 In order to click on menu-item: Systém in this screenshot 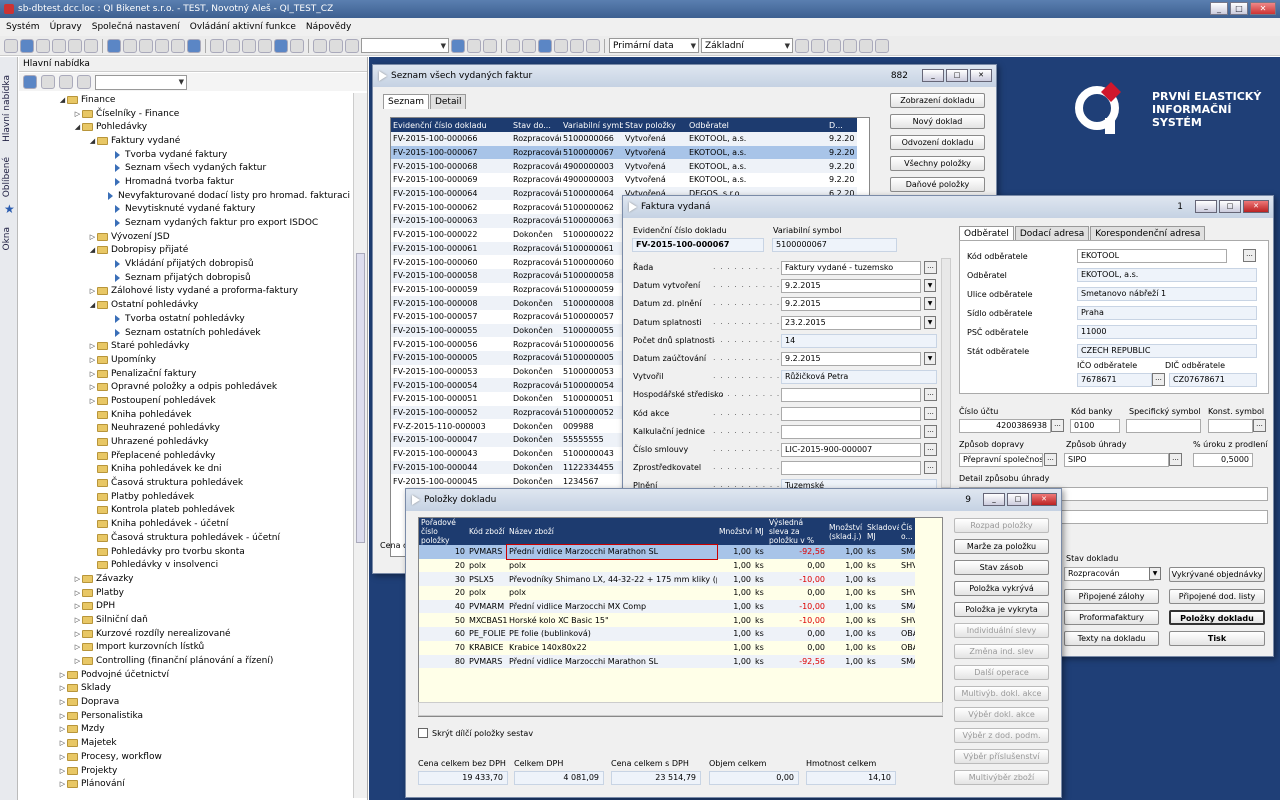, I will do `click(23, 27)`.